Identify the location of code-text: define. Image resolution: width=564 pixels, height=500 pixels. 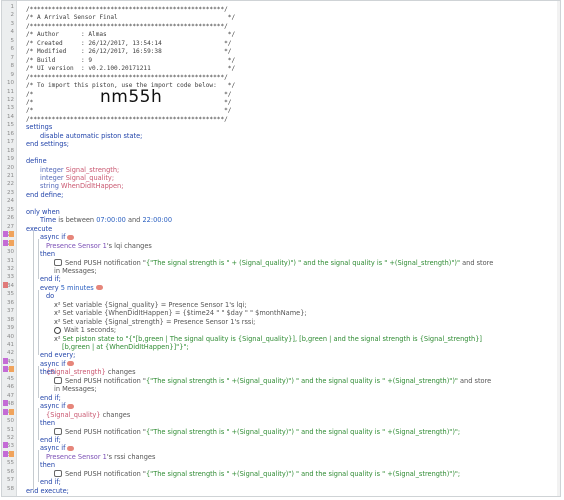
(36, 161).